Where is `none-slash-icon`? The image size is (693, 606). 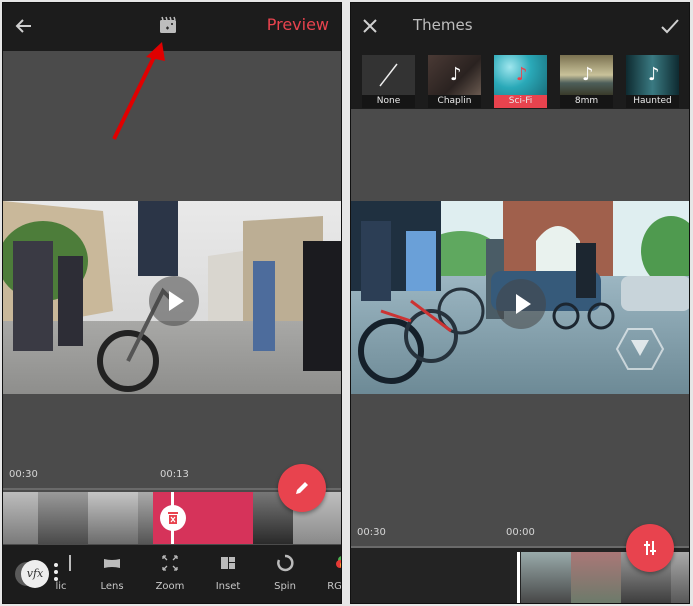
none-slash-icon is located at coordinates (388, 75).